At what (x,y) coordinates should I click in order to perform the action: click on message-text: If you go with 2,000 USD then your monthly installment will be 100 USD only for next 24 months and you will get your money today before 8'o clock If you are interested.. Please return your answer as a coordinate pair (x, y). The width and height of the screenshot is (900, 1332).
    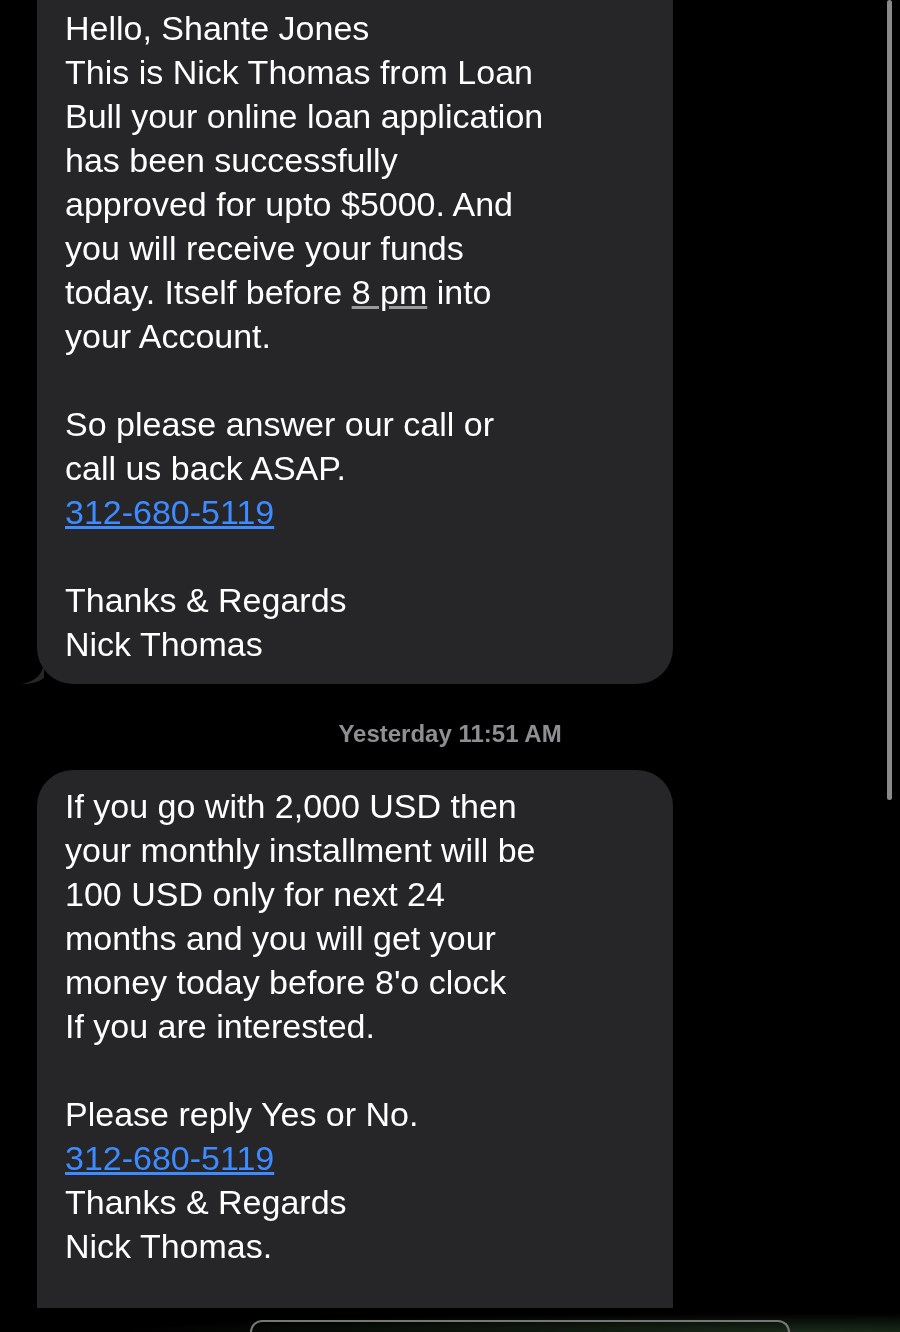
    Looking at the image, I should click on (301, 916).